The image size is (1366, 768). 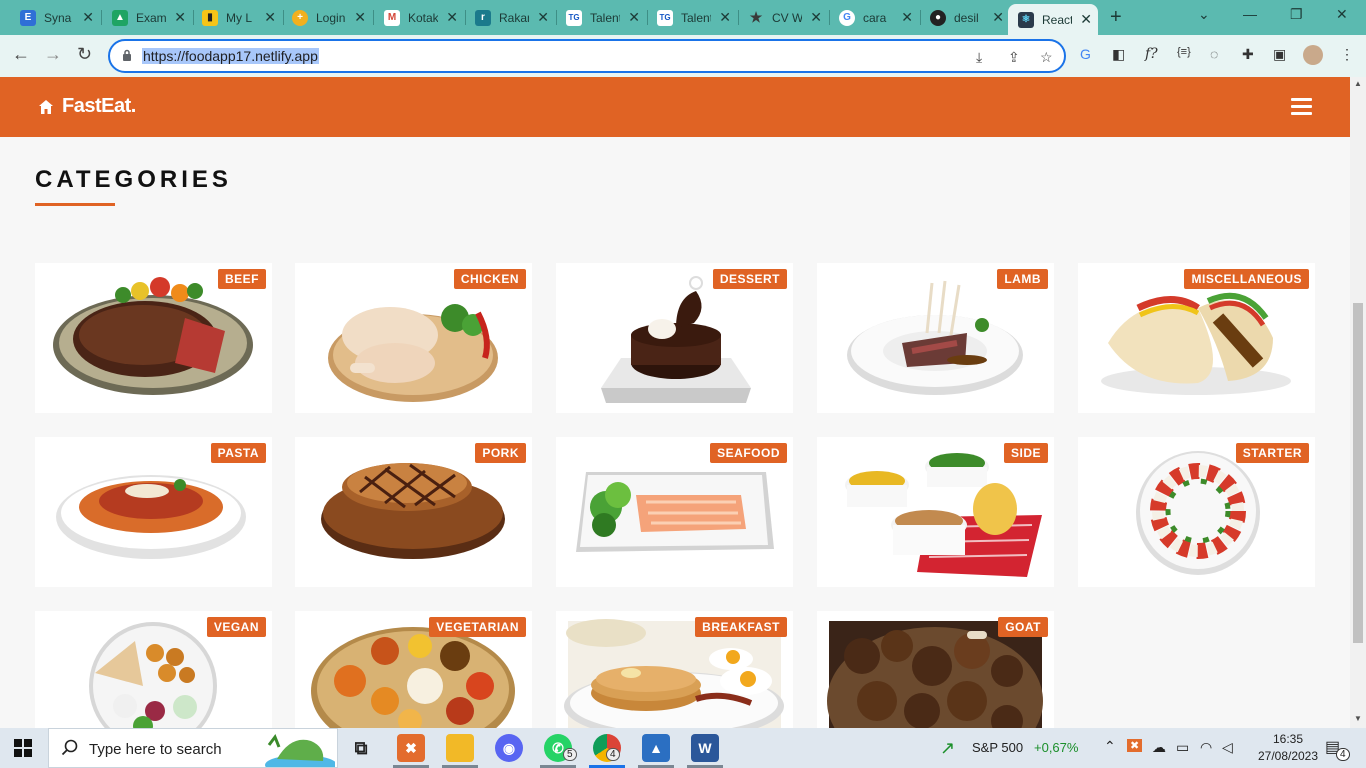 I want to click on category-badge: SEAFOOD, so click(x=748, y=453).